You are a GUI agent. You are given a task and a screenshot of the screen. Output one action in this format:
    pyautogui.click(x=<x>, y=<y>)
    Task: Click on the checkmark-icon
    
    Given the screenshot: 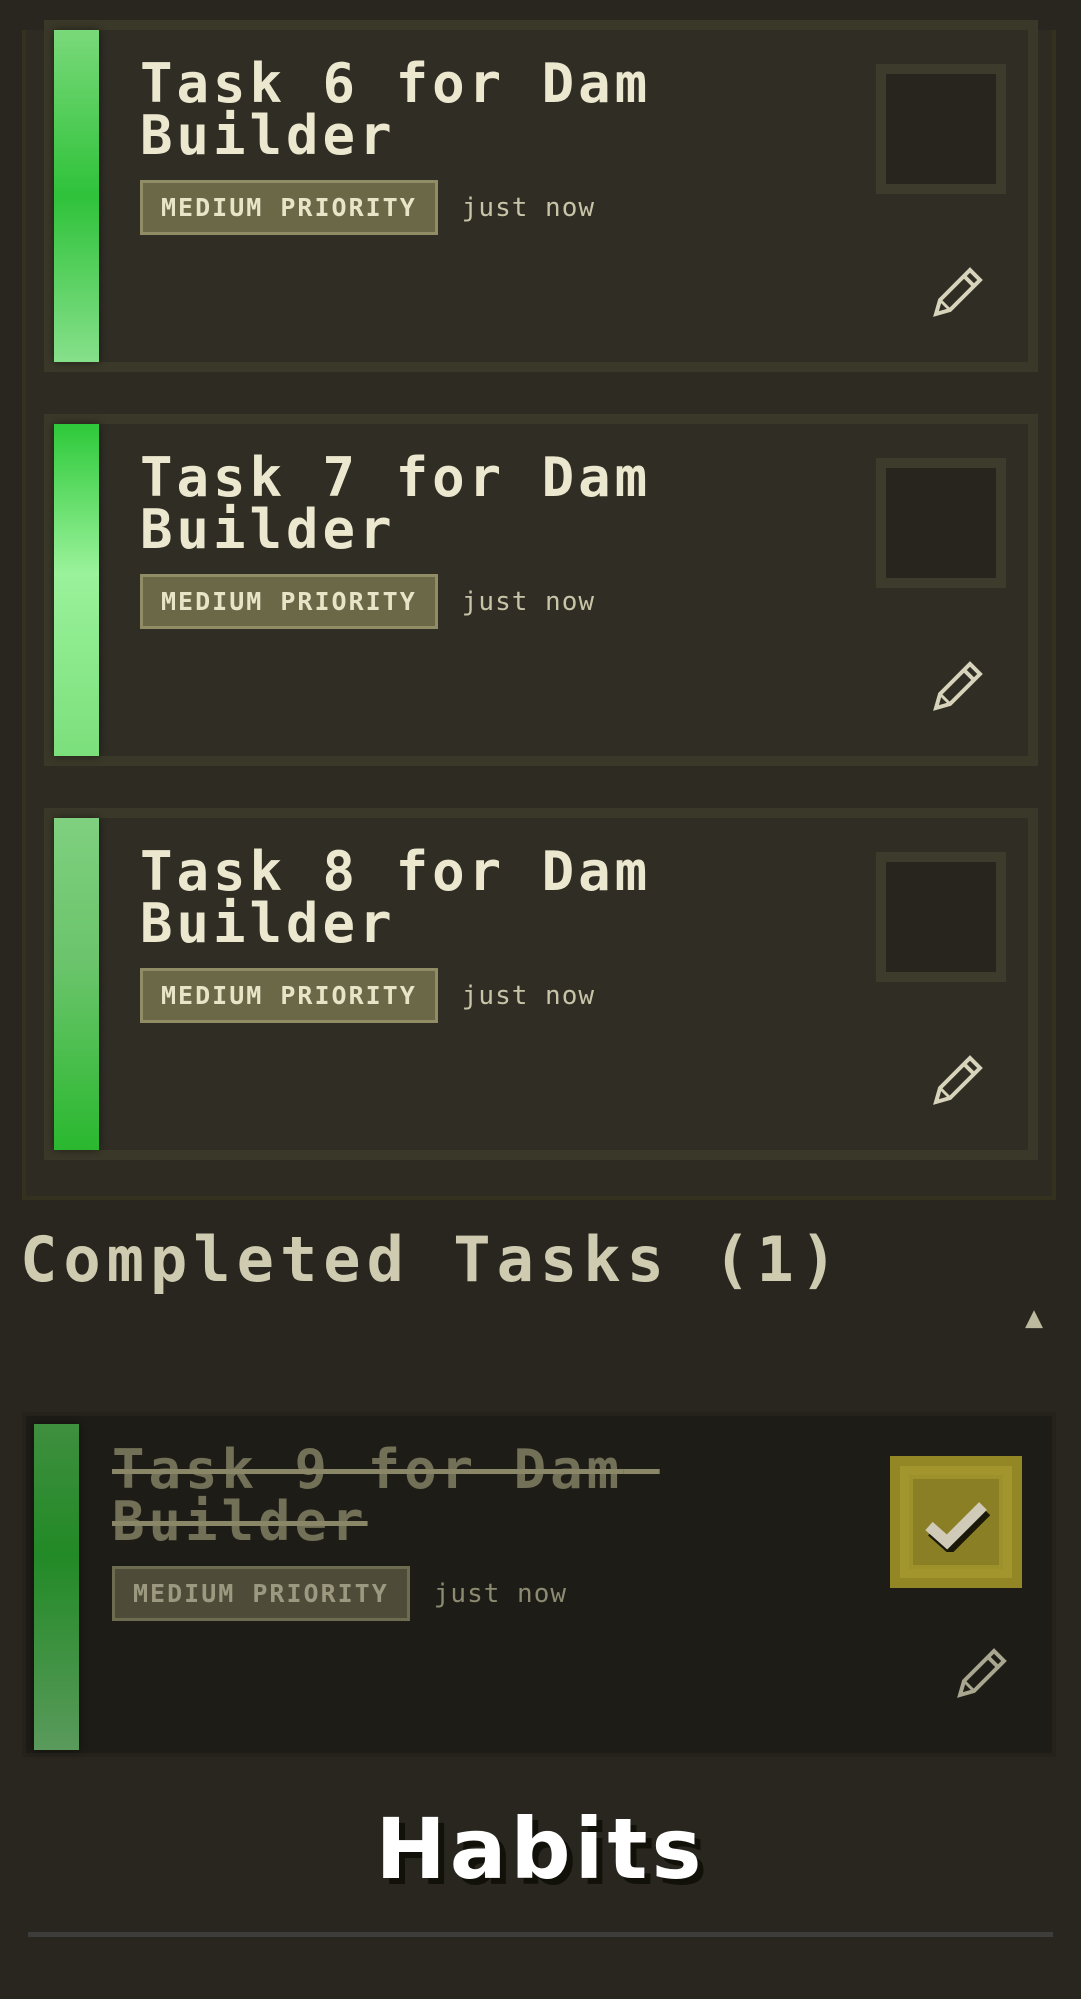 What is the action you would take?
    pyautogui.click(x=958, y=1527)
    